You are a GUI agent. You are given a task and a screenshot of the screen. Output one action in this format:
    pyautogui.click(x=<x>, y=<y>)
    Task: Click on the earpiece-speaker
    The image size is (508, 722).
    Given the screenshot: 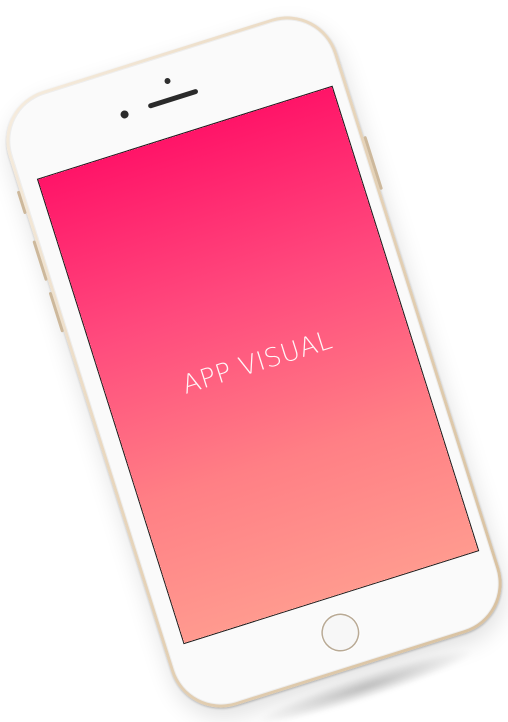 What is the action you would take?
    pyautogui.click(x=173, y=98)
    